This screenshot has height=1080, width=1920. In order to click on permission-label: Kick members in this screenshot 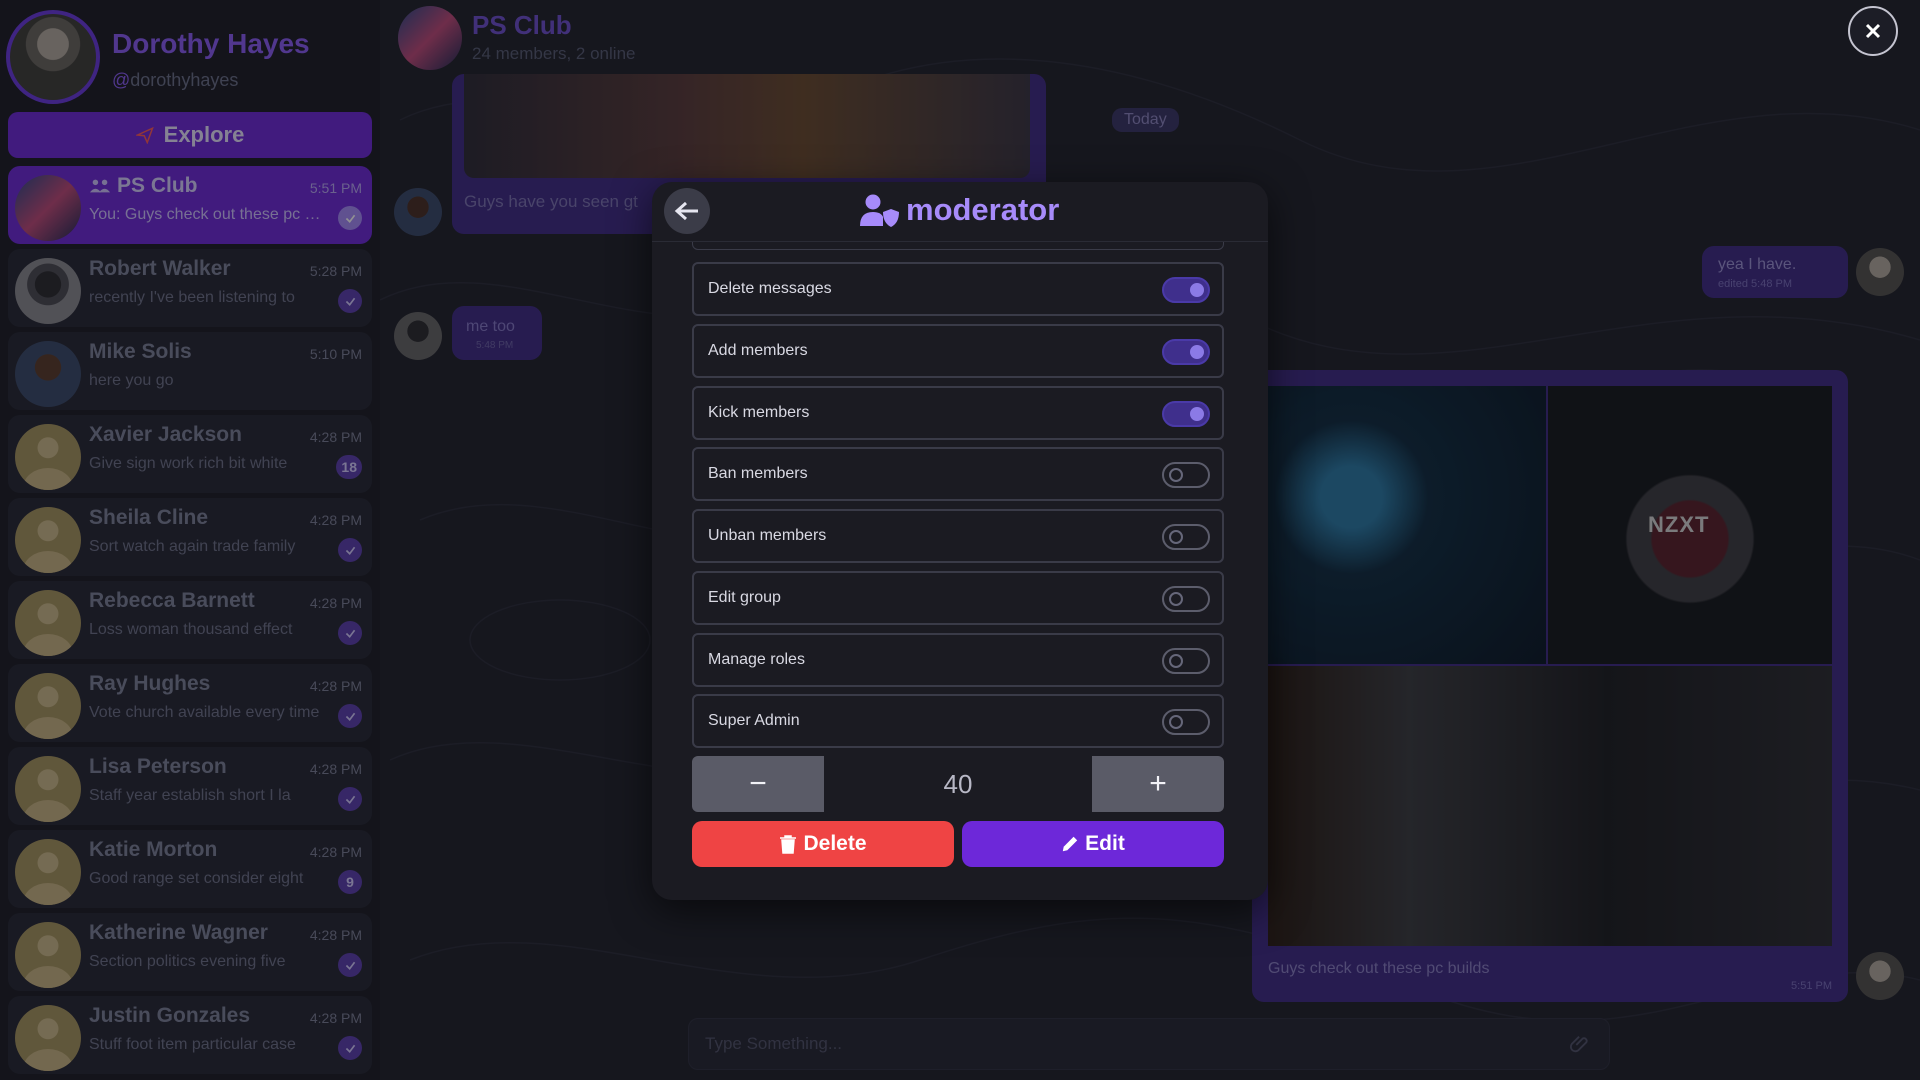, I will do `click(759, 412)`.